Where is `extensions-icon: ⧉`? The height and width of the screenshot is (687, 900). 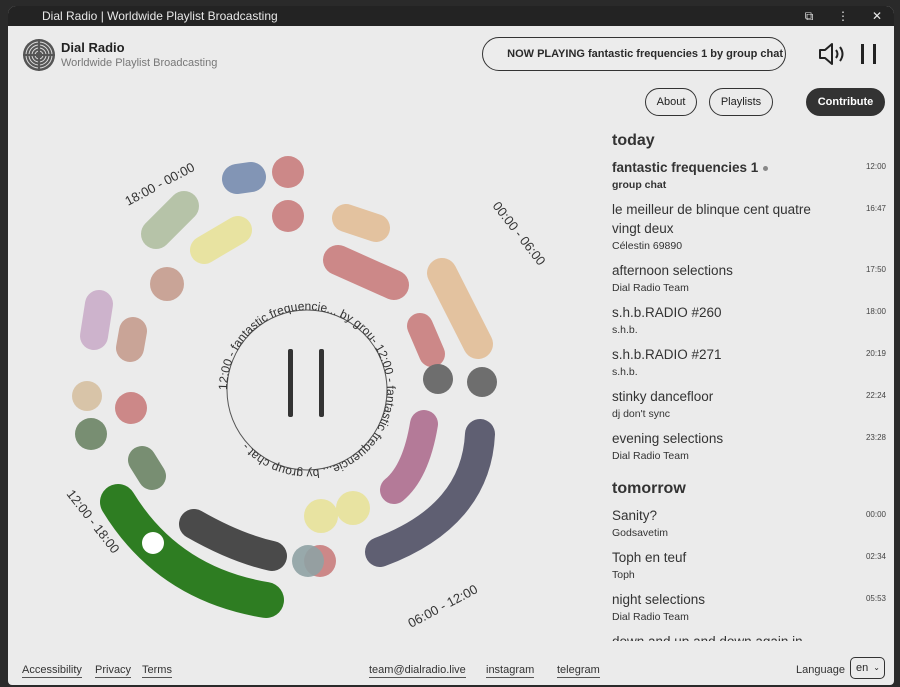 extensions-icon: ⧉ is located at coordinates (809, 16).